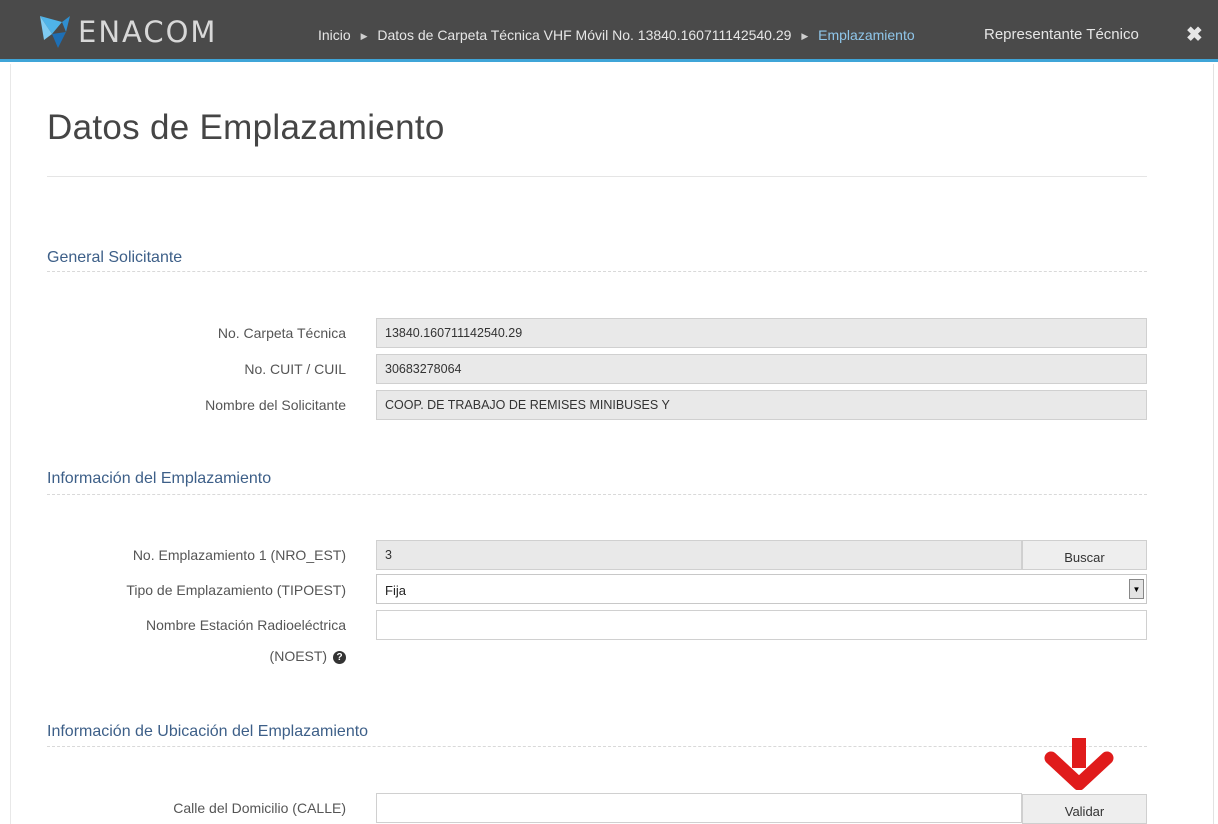 Image resolution: width=1218 pixels, height=824 pixels. I want to click on tipoest-selected-value: Fija, so click(395, 590).